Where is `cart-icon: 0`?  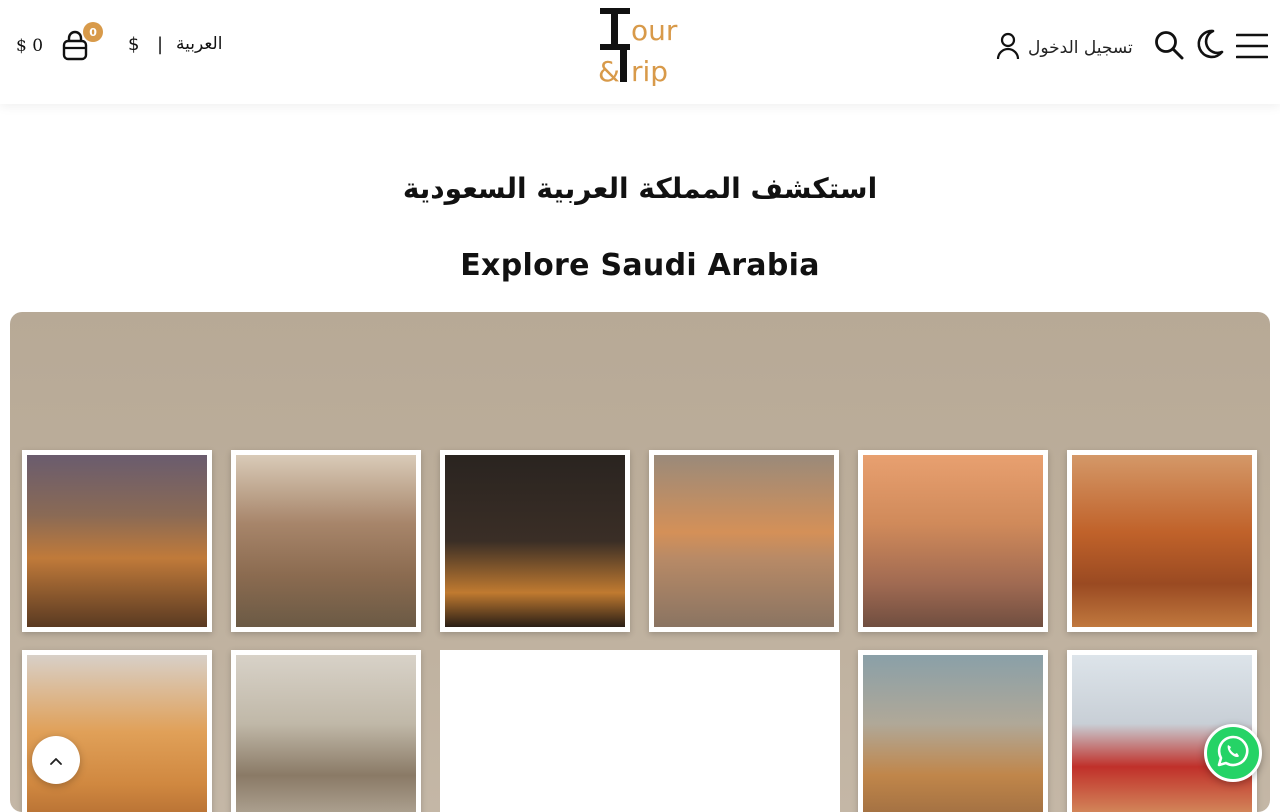 cart-icon: 0 is located at coordinates (82, 42).